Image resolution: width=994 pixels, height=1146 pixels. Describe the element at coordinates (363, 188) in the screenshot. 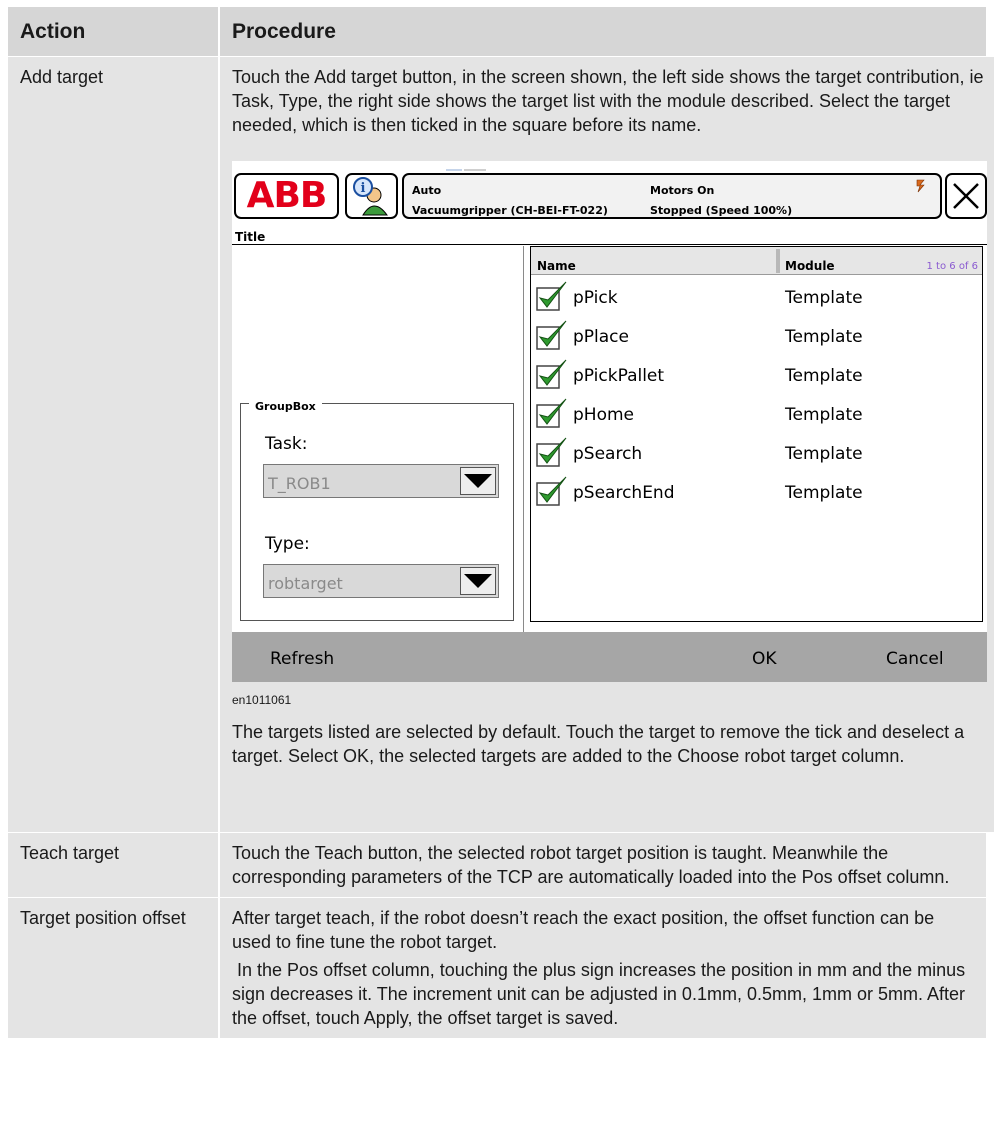

I see `svg-text: i` at that location.